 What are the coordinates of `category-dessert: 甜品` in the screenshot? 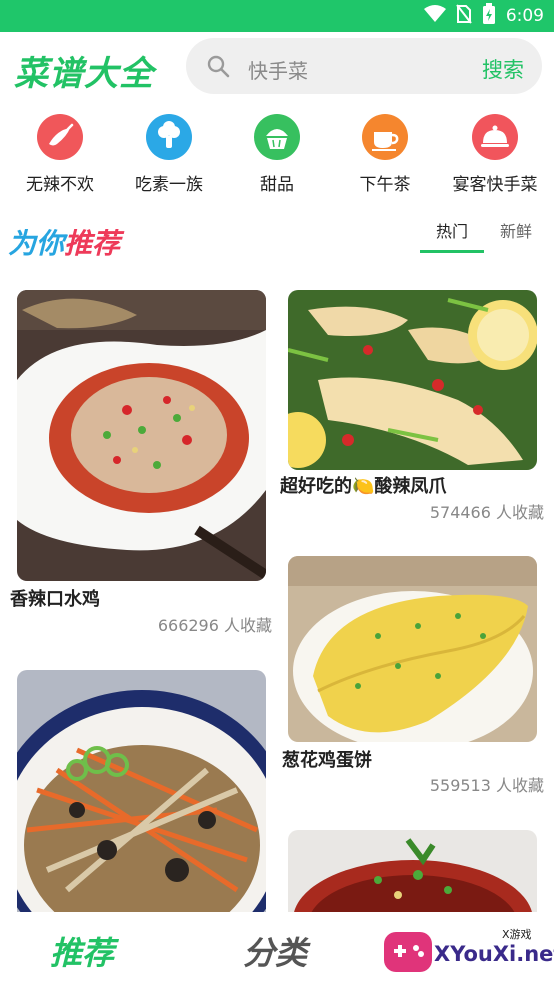 It's located at (277, 153).